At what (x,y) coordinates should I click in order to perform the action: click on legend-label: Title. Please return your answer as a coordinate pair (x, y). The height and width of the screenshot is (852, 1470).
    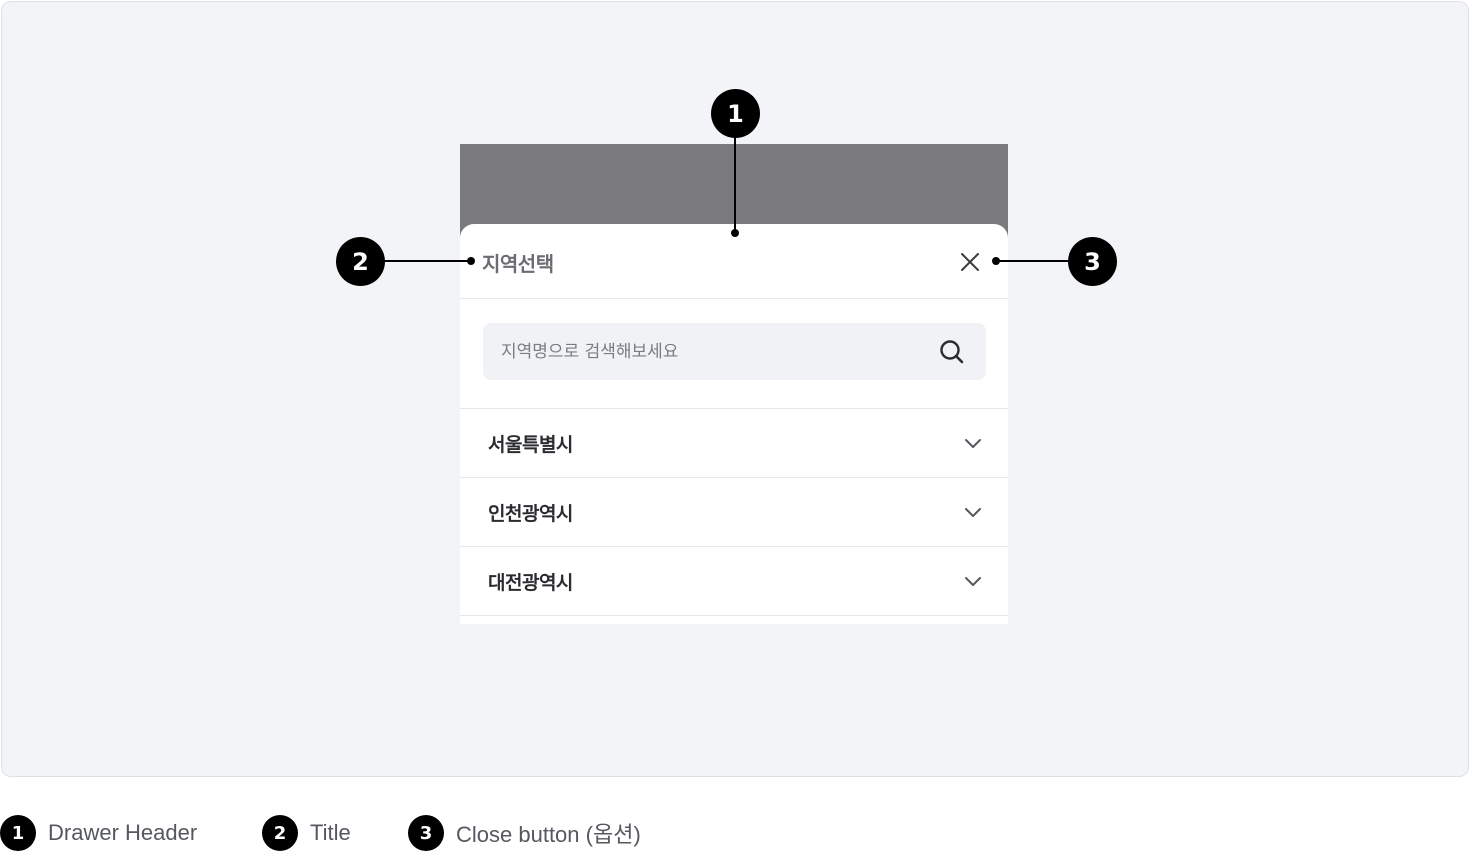
    Looking at the image, I should click on (330, 832).